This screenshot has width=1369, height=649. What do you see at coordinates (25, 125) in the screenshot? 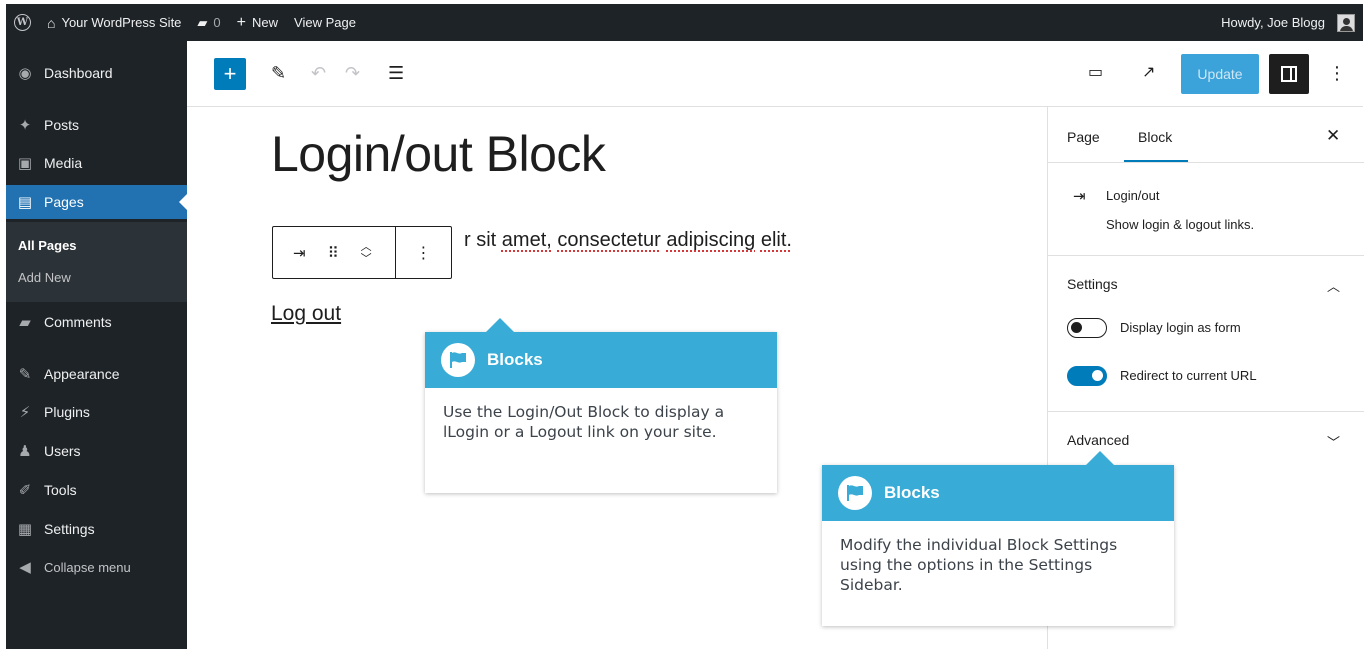
I see `pushpin-icon: ✦` at bounding box center [25, 125].